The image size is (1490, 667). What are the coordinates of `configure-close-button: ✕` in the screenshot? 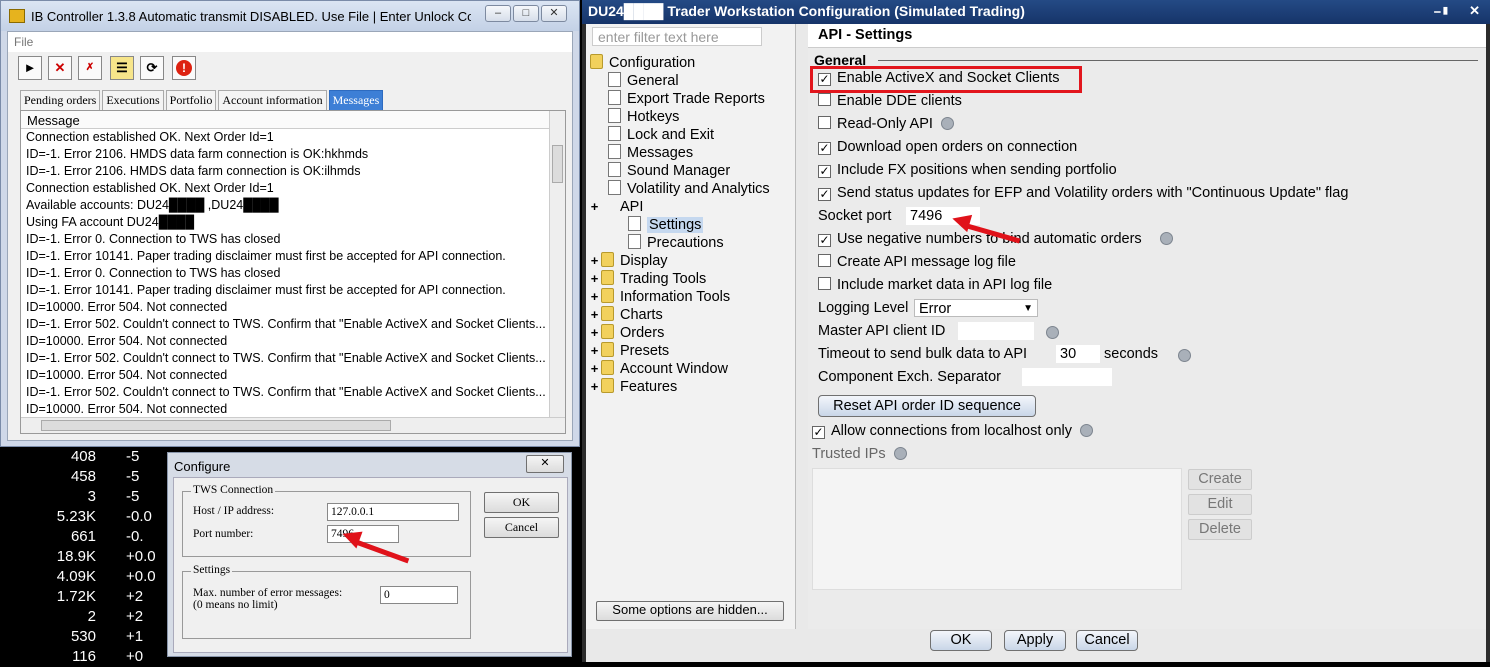 It's located at (545, 464).